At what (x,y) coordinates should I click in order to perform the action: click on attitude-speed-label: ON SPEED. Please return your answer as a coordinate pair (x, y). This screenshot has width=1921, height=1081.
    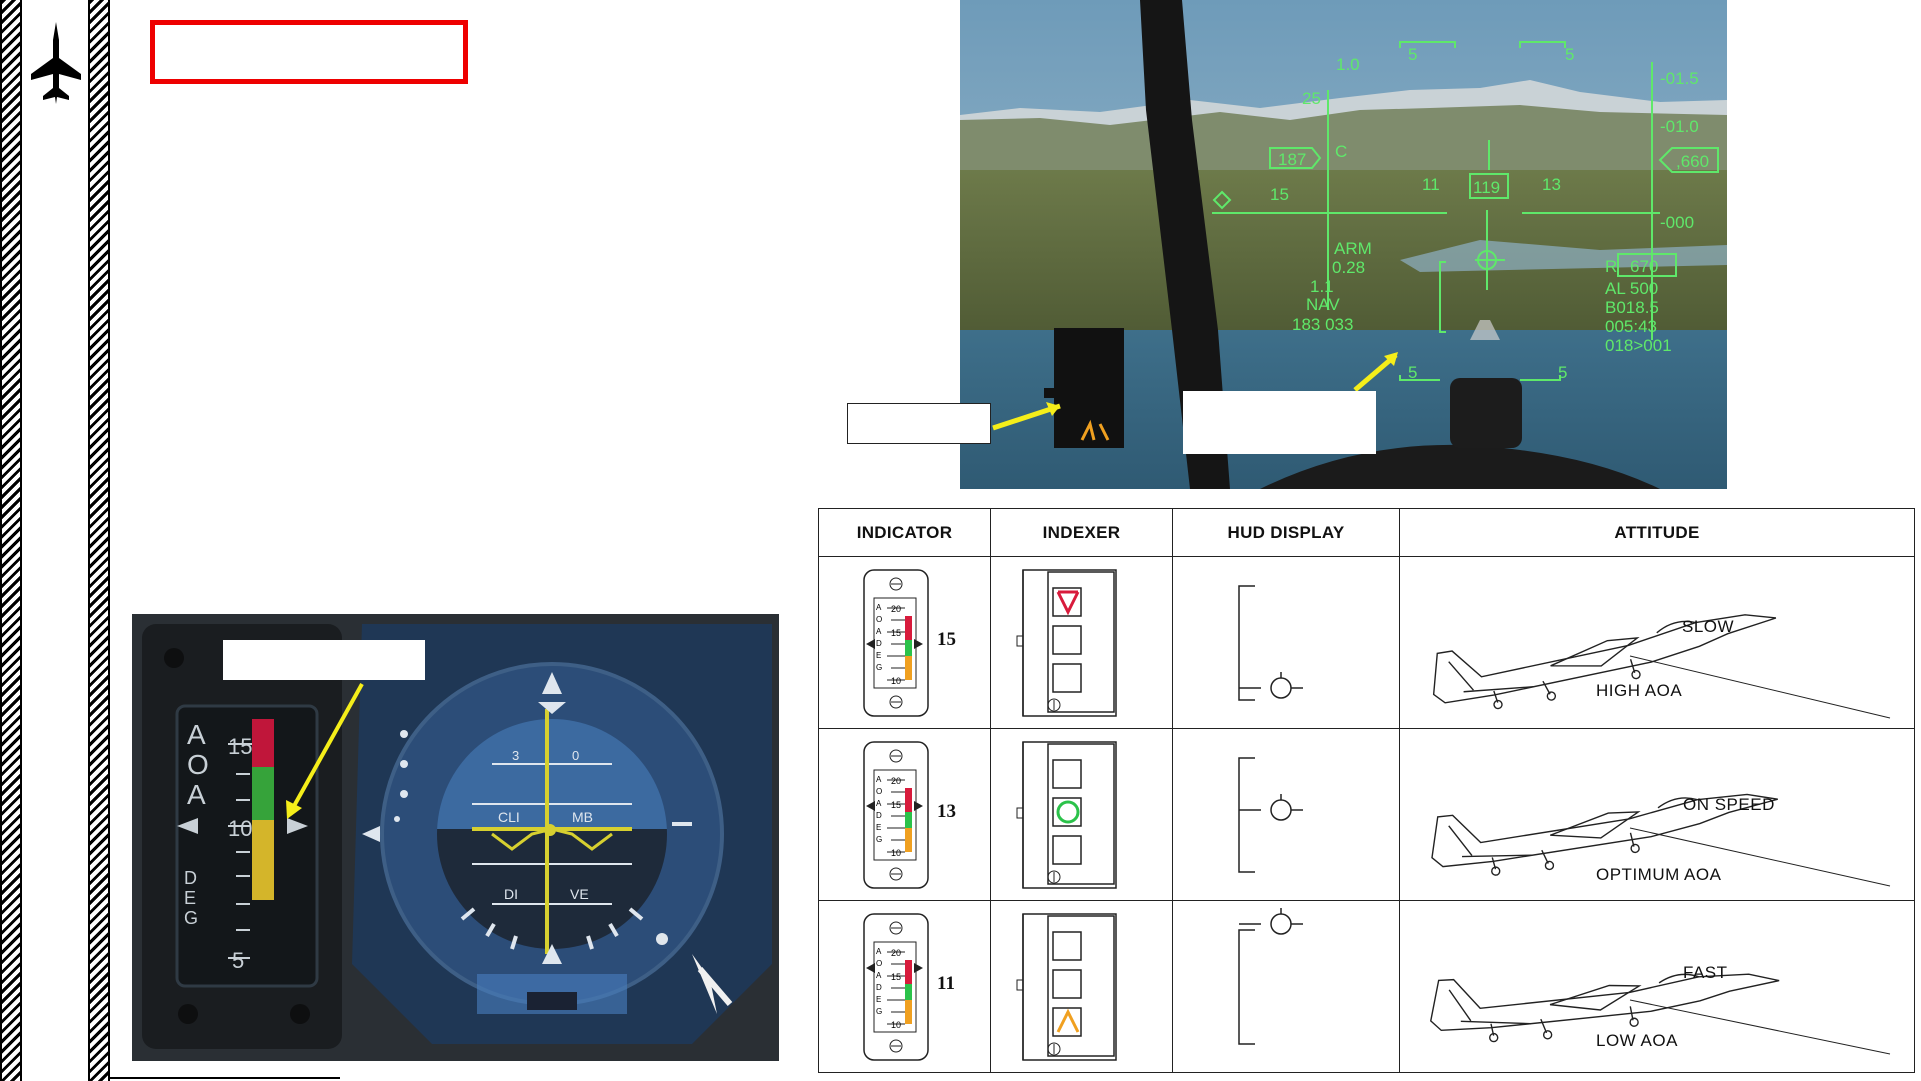
    Looking at the image, I should click on (1729, 804).